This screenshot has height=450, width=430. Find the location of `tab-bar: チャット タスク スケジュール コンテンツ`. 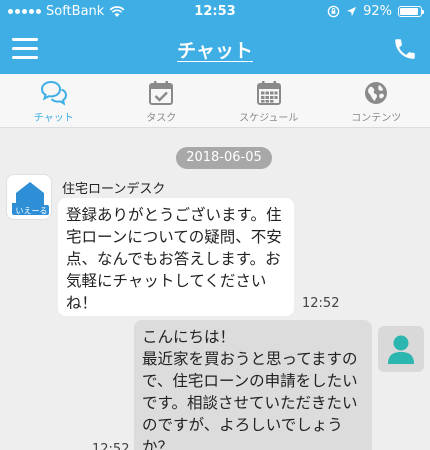

tab-bar: チャット タスク スケジュール コンテンツ is located at coordinates (215, 101).